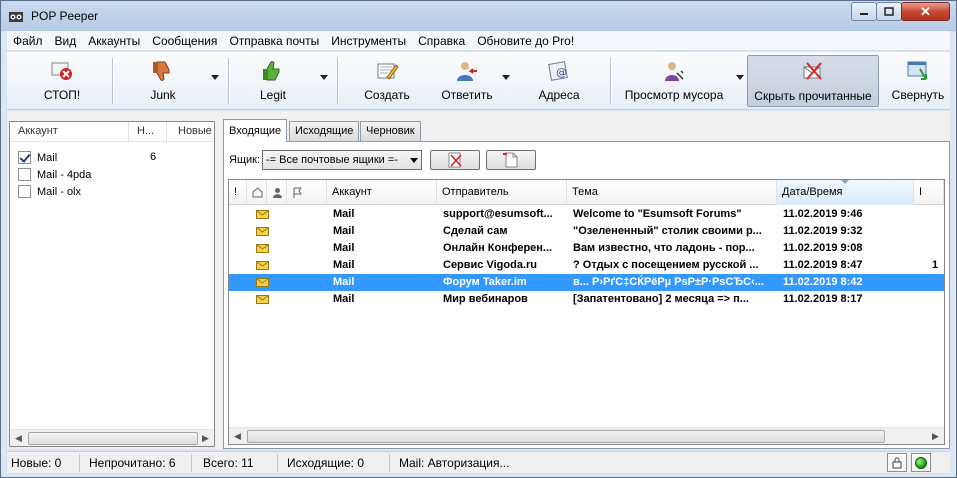 The image size is (957, 478). I want to click on message-sender: Сервис Vigoda.ru, so click(490, 265).